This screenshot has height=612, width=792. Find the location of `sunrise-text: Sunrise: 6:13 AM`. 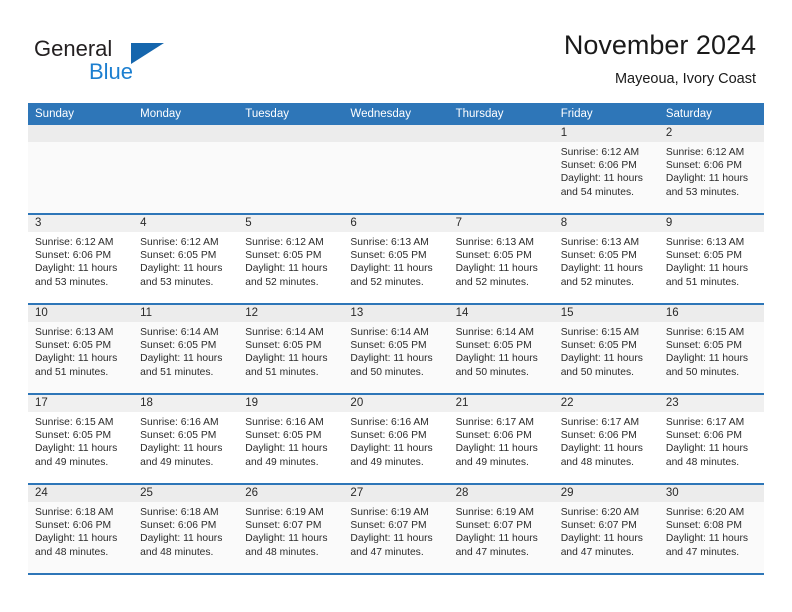

sunrise-text: Sunrise: 6:13 AM is located at coordinates (600, 242).